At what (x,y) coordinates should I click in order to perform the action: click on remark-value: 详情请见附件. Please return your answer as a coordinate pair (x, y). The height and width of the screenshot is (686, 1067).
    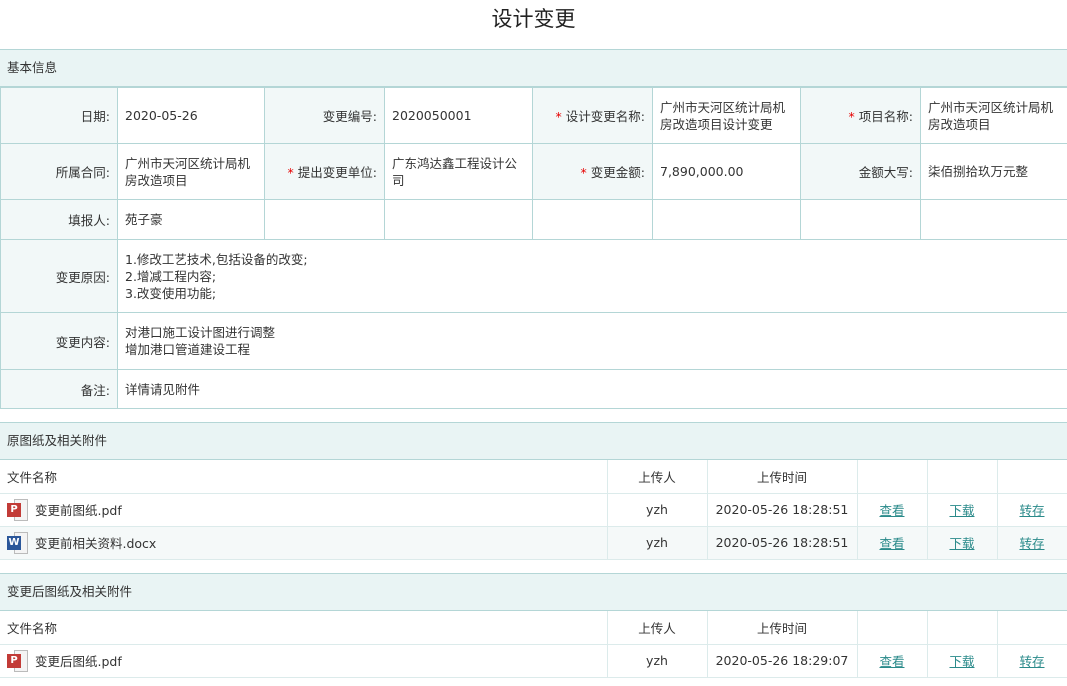
    Looking at the image, I should click on (592, 389).